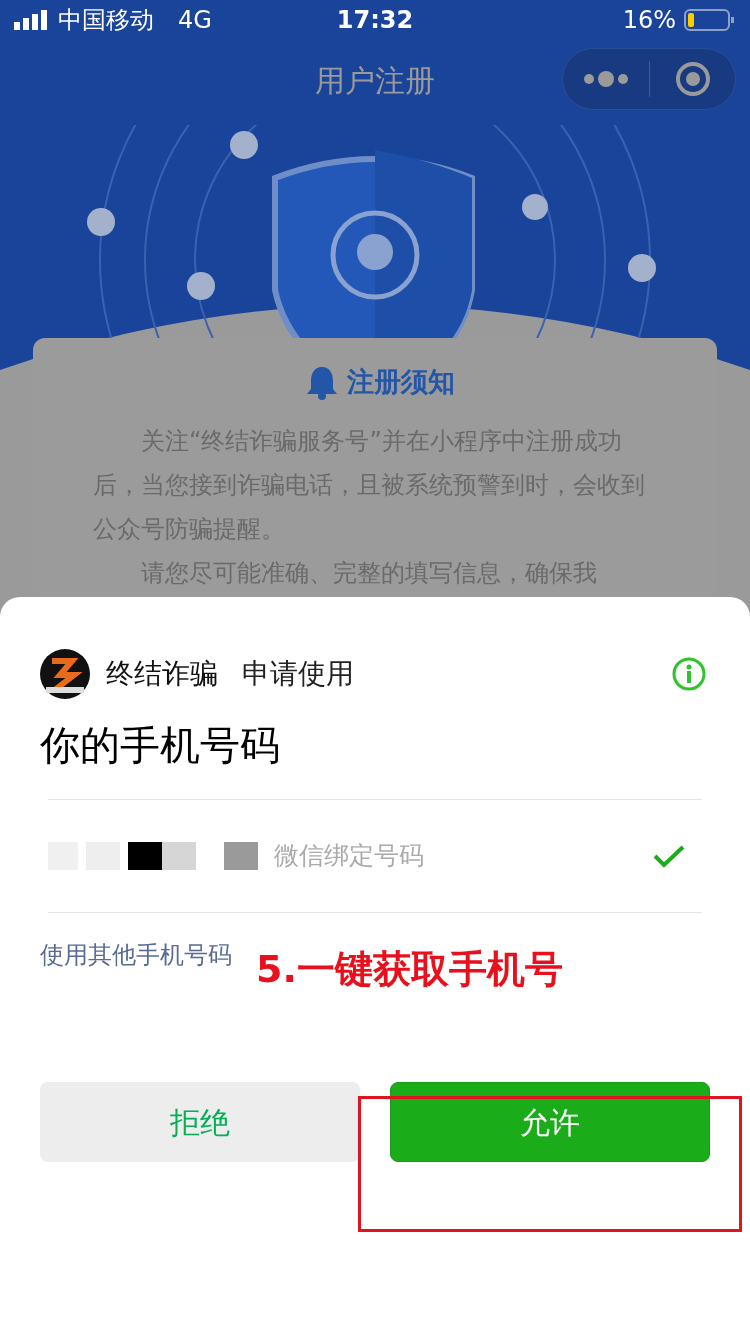 This screenshot has height=1334, width=750. I want to click on app-logo-icon, so click(65, 674).